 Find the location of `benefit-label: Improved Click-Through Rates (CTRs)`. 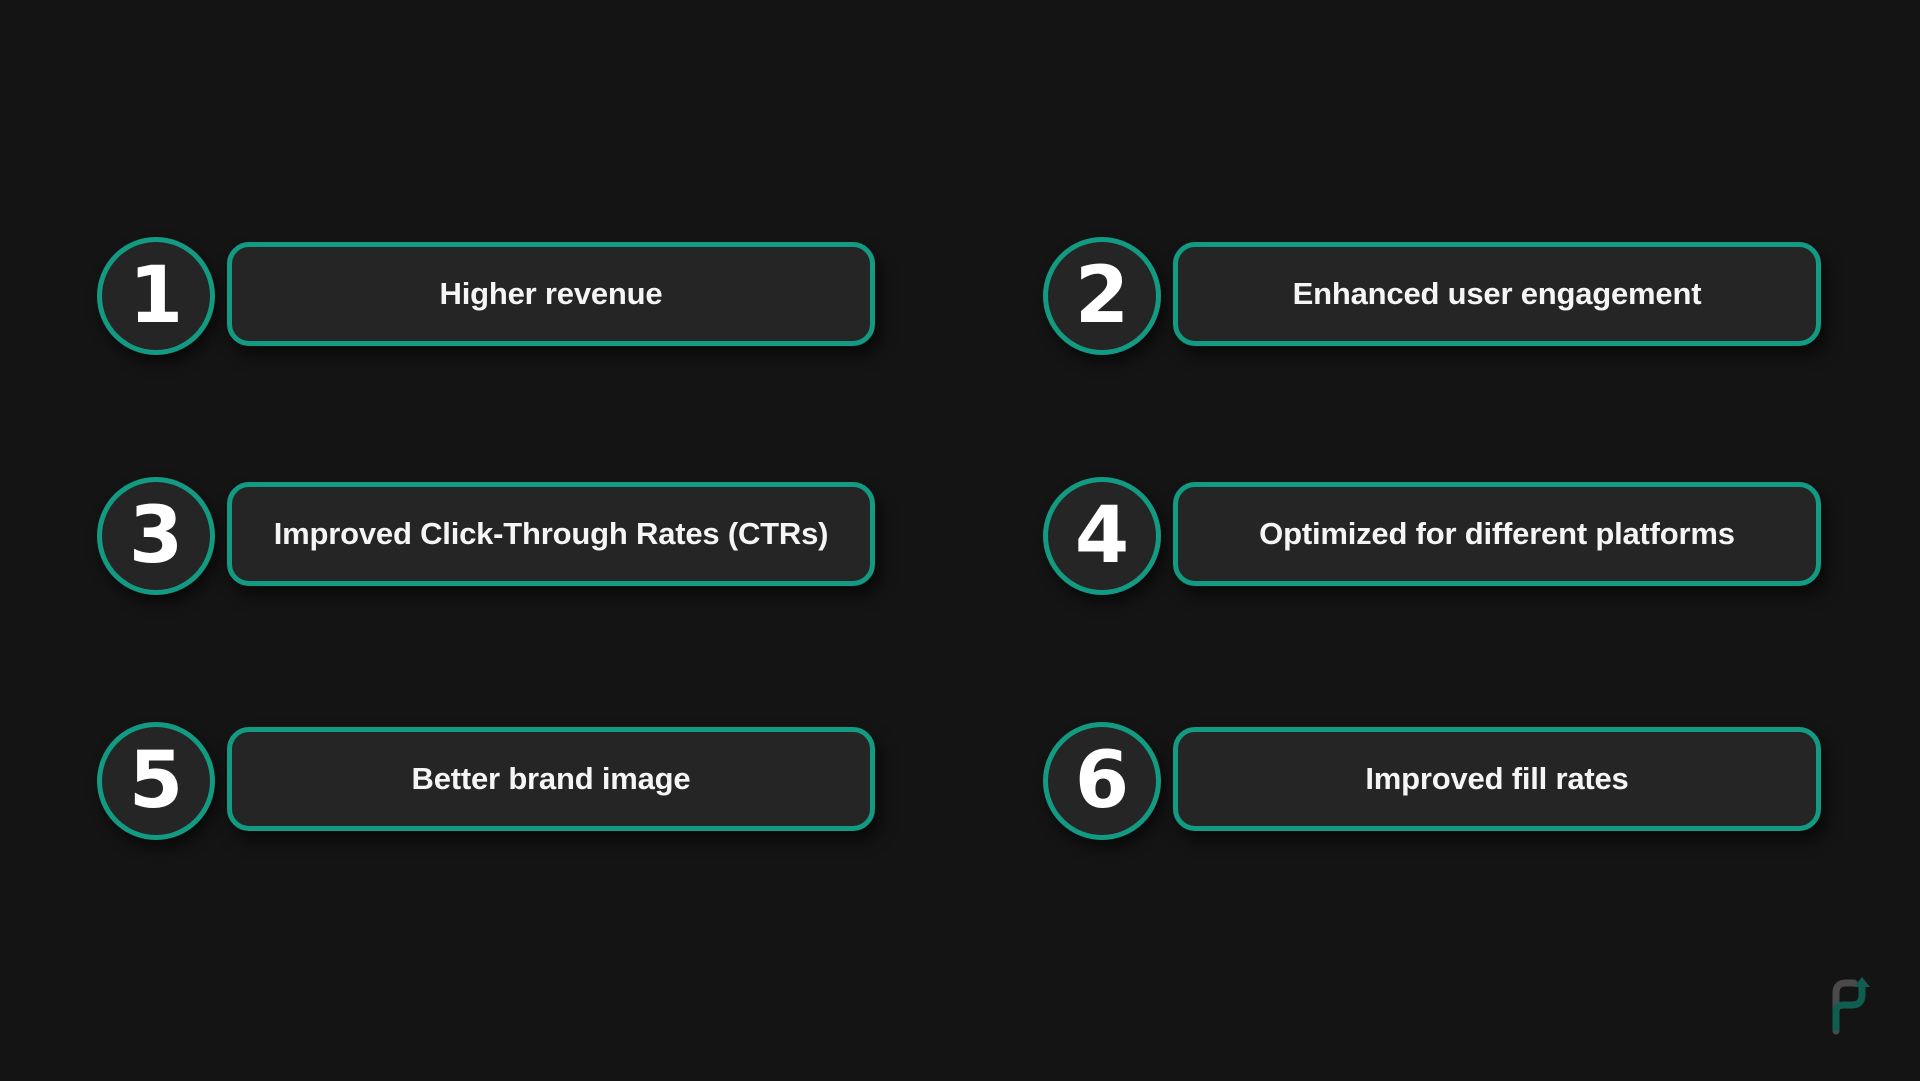

benefit-label: Improved Click-Through Rates (CTRs) is located at coordinates (551, 534).